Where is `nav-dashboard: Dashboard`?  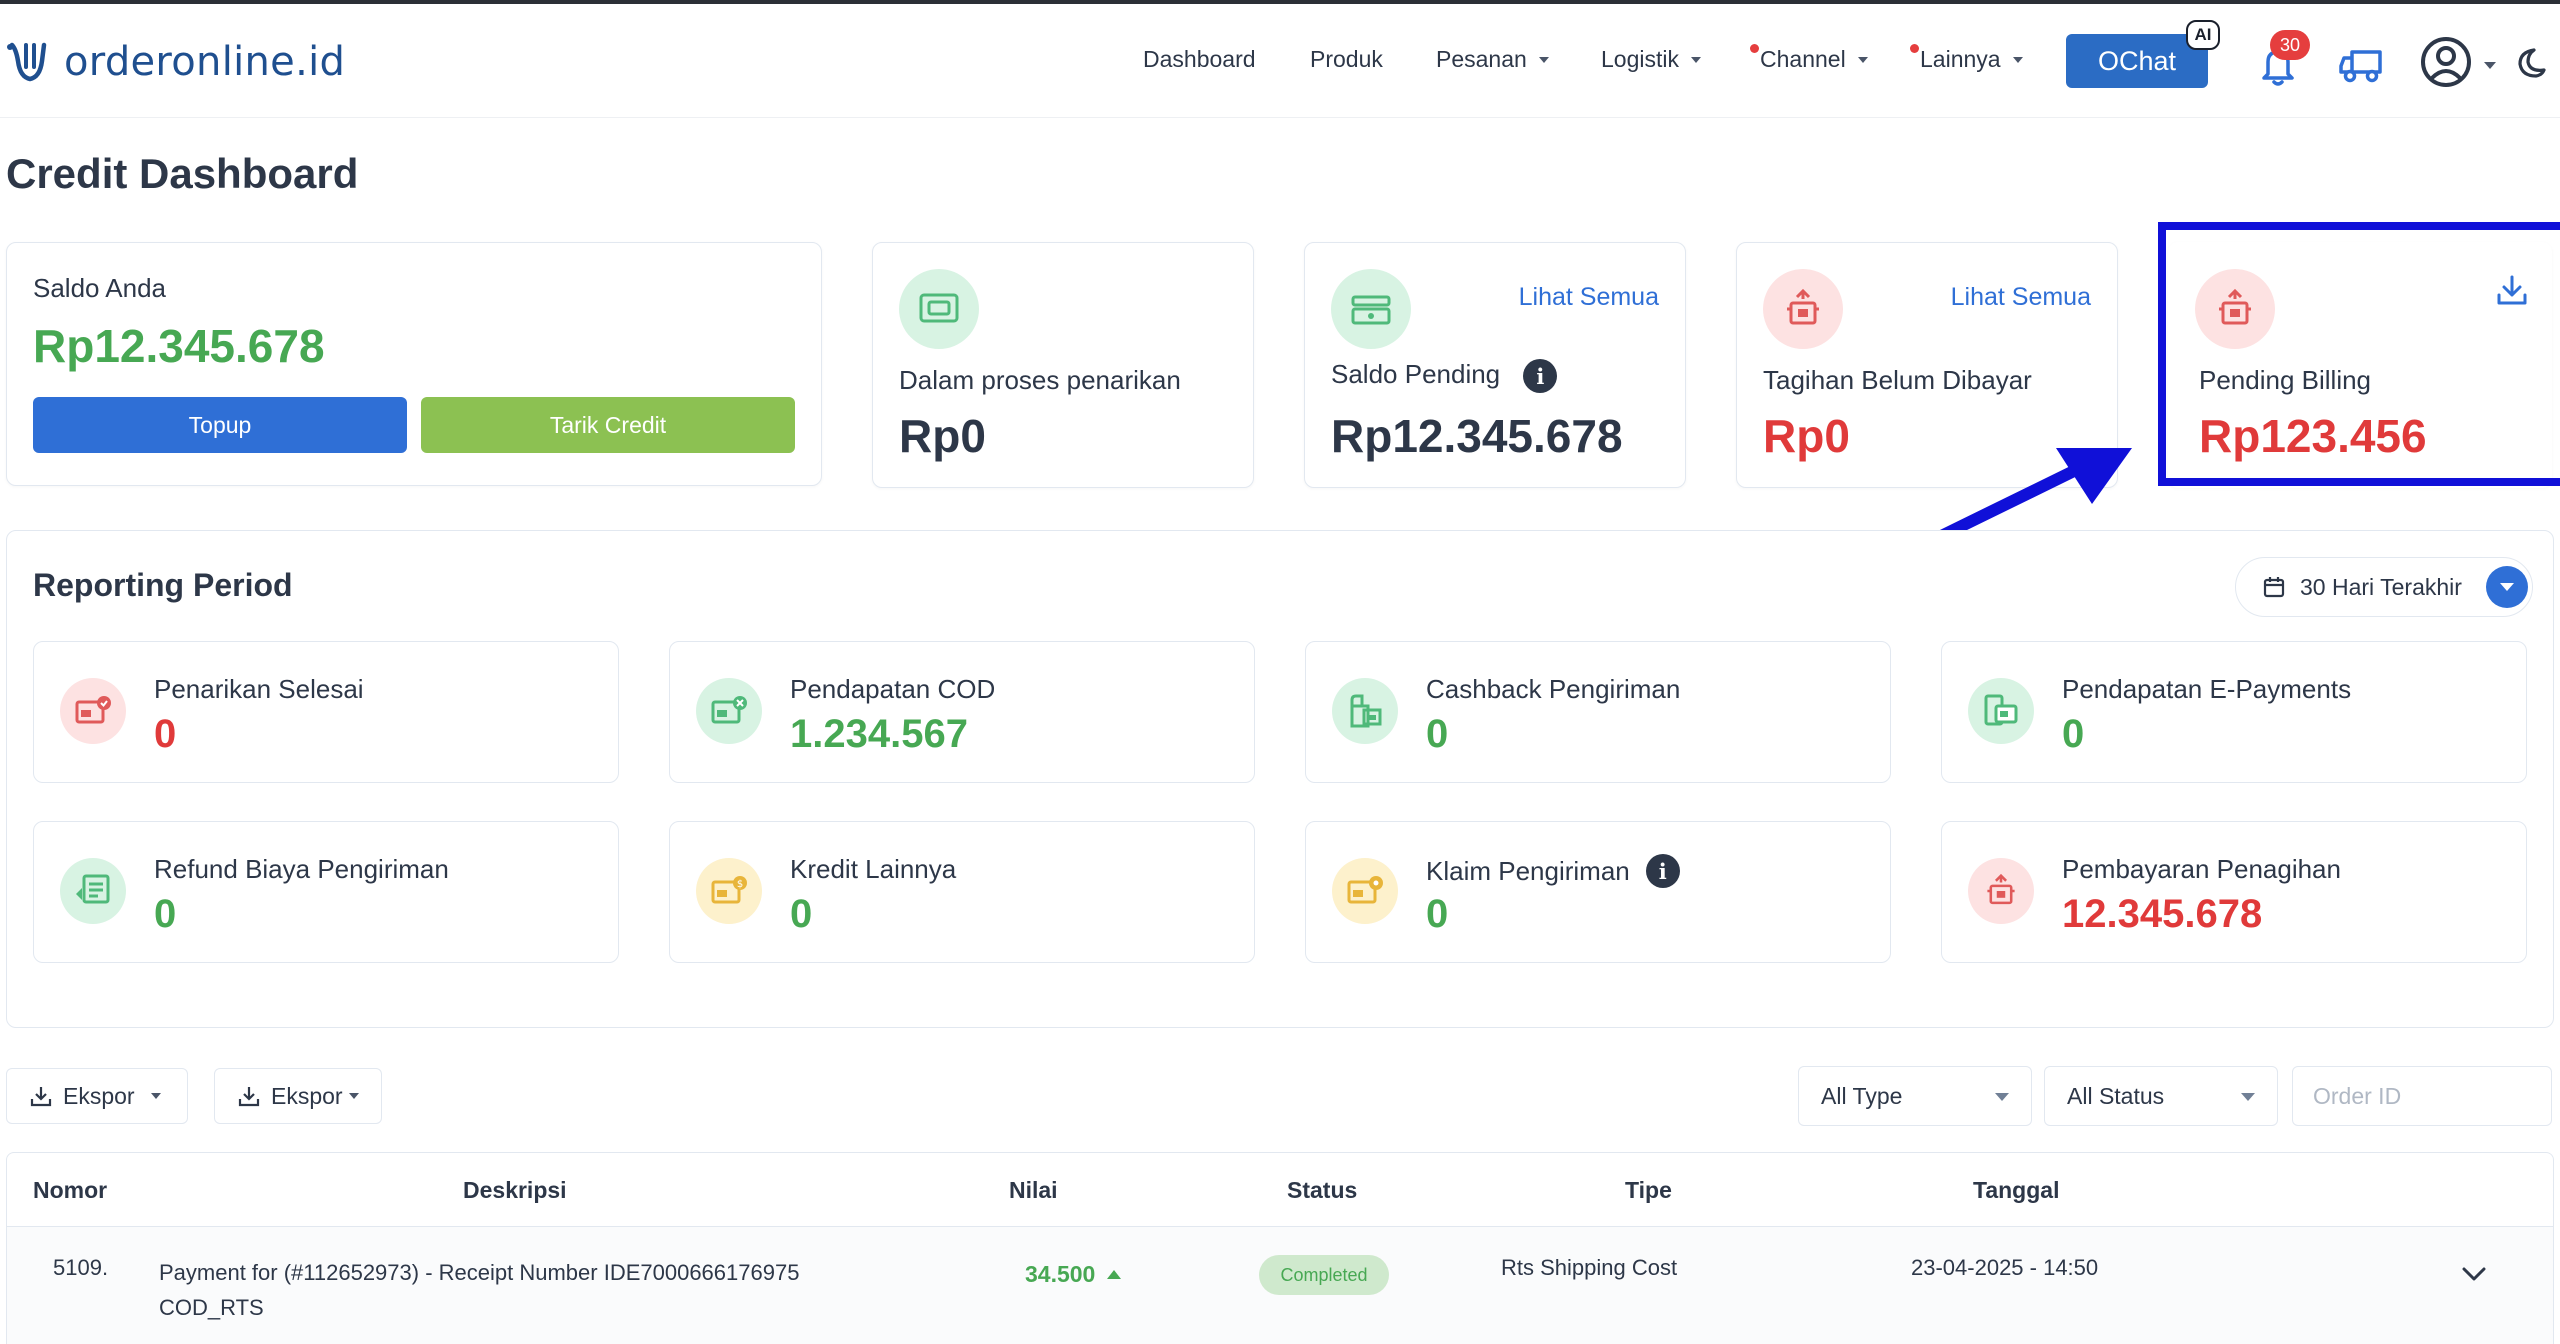 nav-dashboard: Dashboard is located at coordinates (1199, 59).